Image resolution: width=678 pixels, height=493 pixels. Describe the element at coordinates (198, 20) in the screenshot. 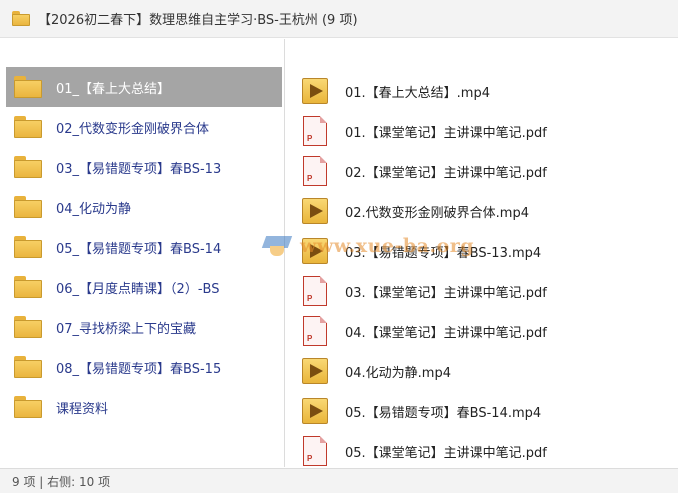

I see `window-title: 【2026初二春下】数理思维自主学习·BS-王杭州 (9 项)` at that location.